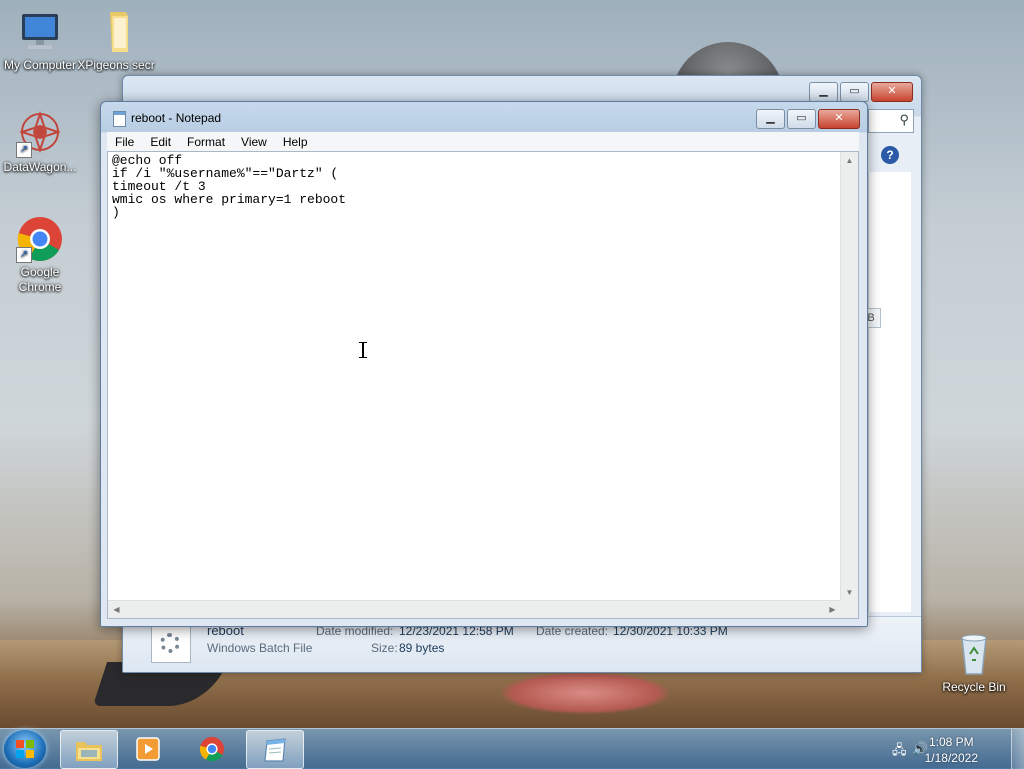 This screenshot has height=769, width=1024. Describe the element at coordinates (1017, 749) in the screenshot. I see `show-desktop-button` at that location.